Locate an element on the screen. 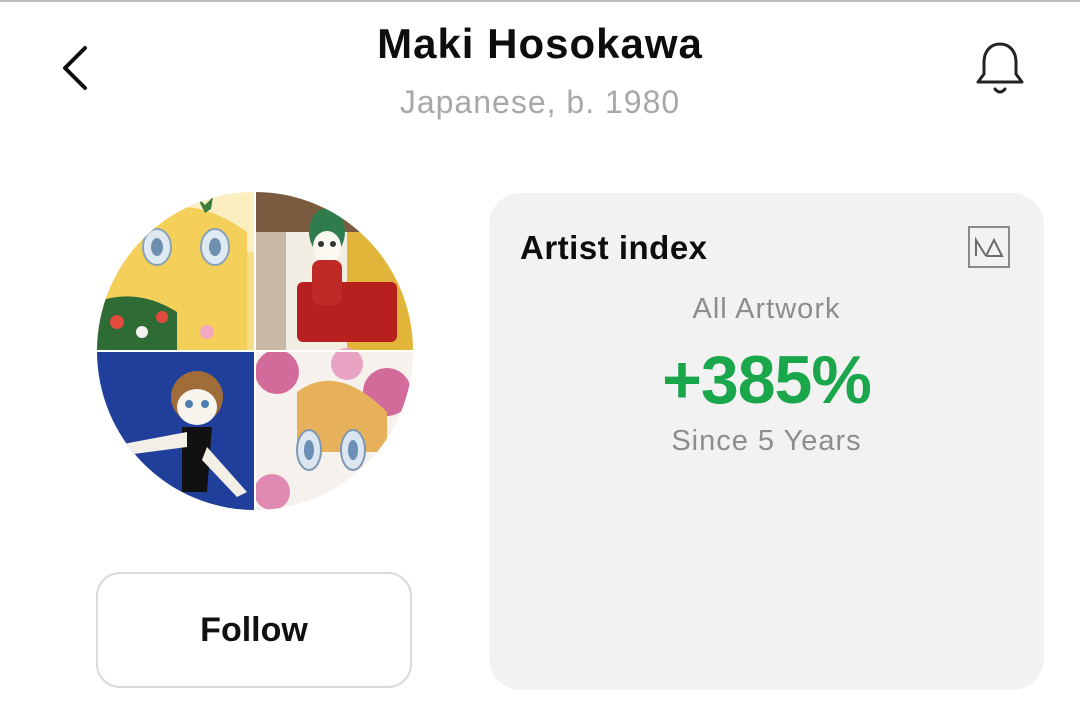 The width and height of the screenshot is (1080, 718). top-divider is located at coordinates (540, 1).